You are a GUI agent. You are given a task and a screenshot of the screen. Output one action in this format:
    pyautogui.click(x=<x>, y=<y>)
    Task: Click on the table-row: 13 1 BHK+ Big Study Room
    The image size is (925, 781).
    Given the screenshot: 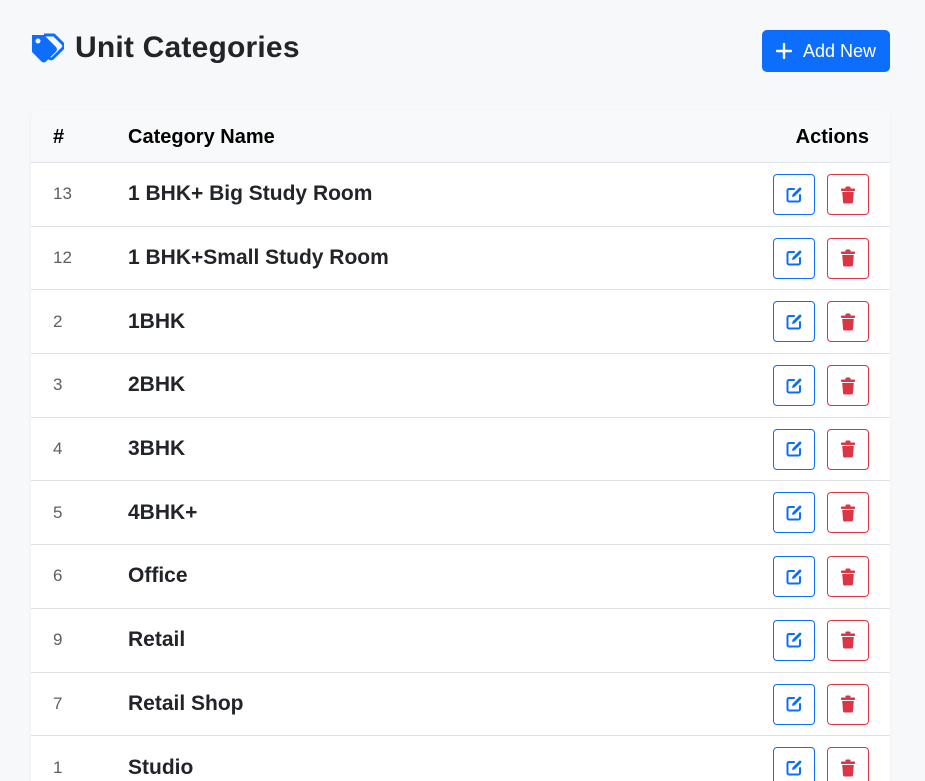 What is the action you would take?
    pyautogui.click(x=460, y=195)
    